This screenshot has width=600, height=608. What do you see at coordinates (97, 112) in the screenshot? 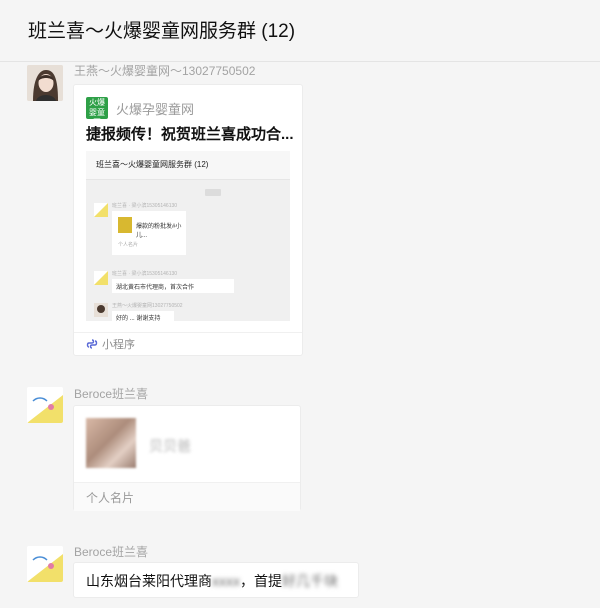
I see `app-logo: 火爆婴童网` at bounding box center [97, 112].